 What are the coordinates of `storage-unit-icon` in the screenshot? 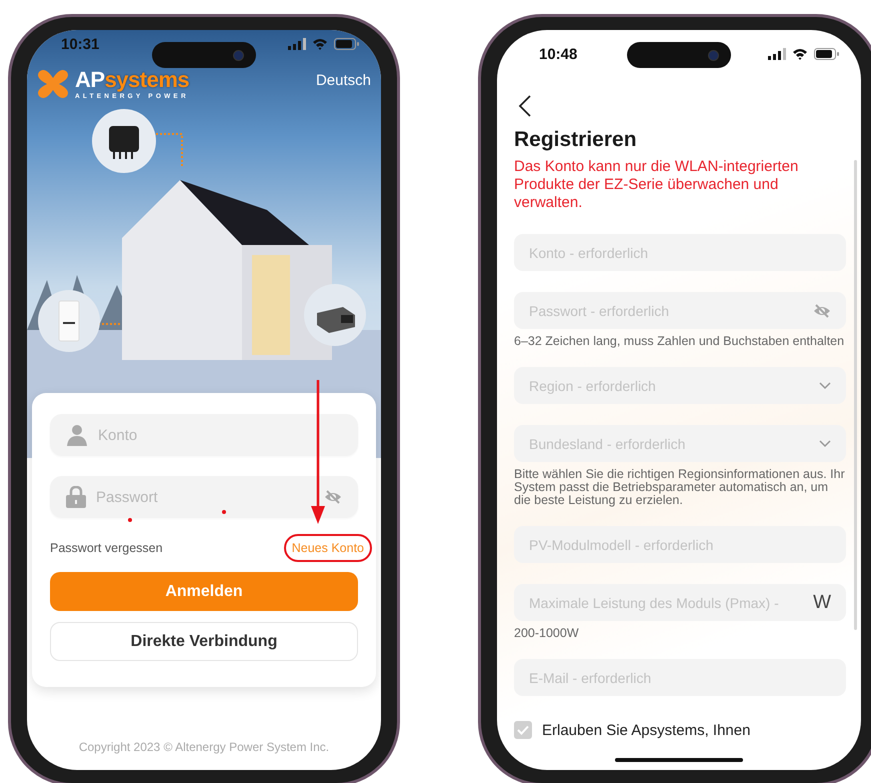 It's located at (69, 321).